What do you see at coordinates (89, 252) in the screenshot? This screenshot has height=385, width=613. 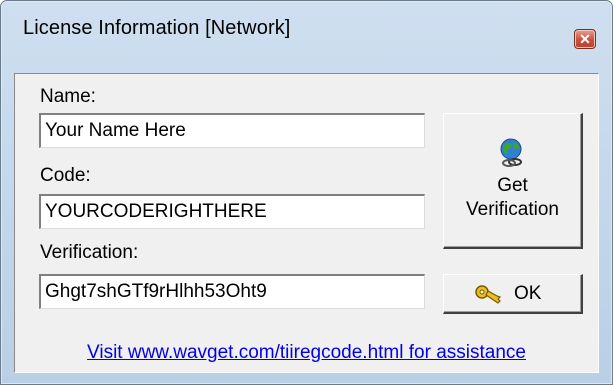 I see `verification-label: Verification:` at bounding box center [89, 252].